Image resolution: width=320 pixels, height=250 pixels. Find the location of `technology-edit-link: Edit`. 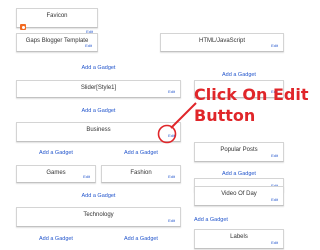

technology-edit-link: Edit is located at coordinates (171, 220).